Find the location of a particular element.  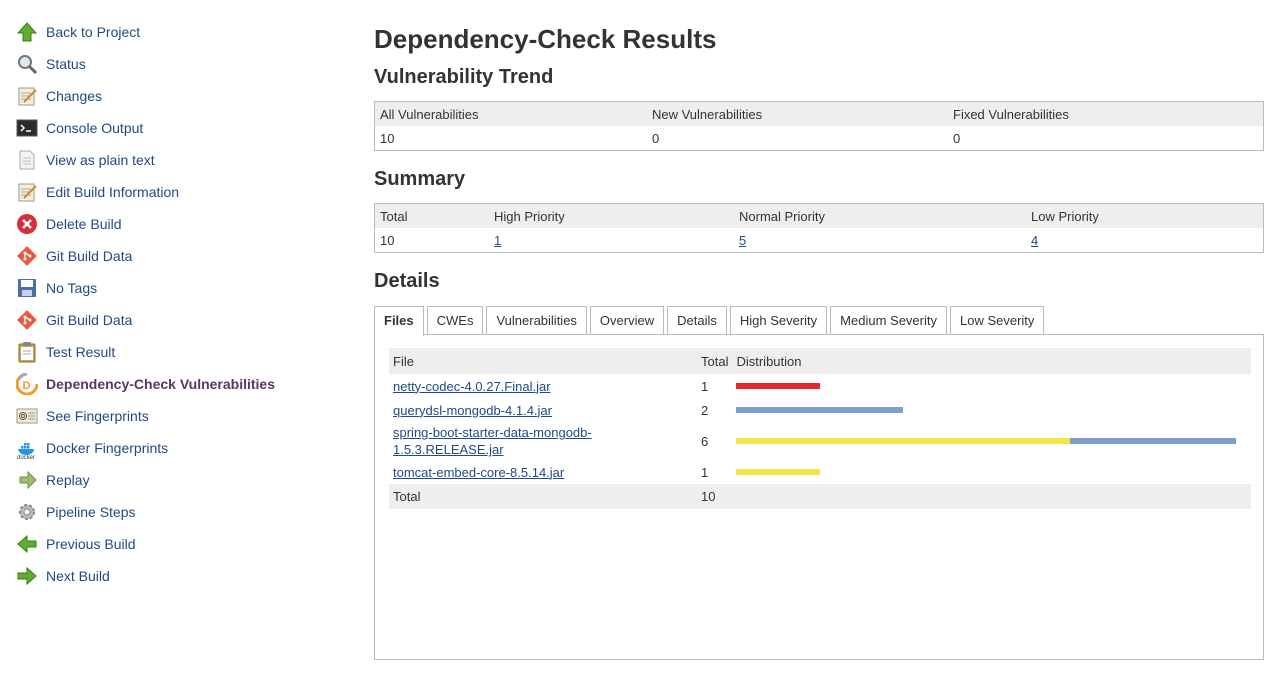

files-header-file: File is located at coordinates (543, 361).